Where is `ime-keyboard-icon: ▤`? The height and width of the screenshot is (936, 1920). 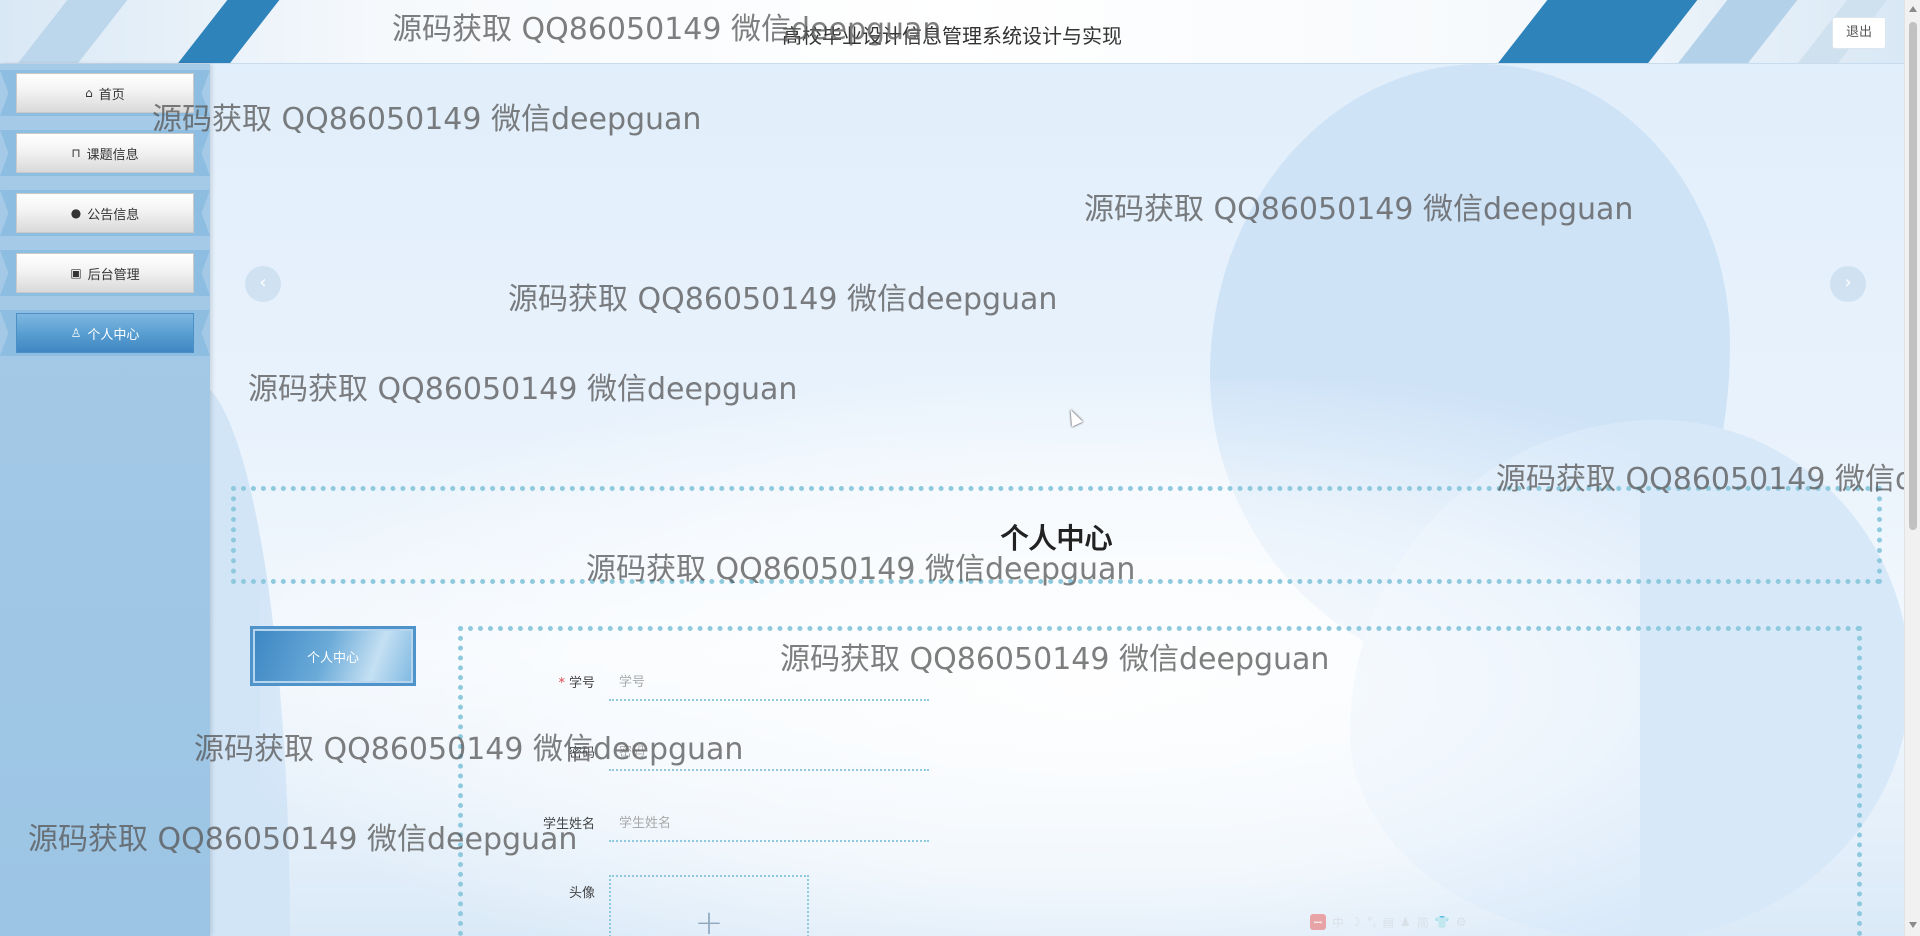 ime-keyboard-icon: ▤ is located at coordinates (1388, 922).